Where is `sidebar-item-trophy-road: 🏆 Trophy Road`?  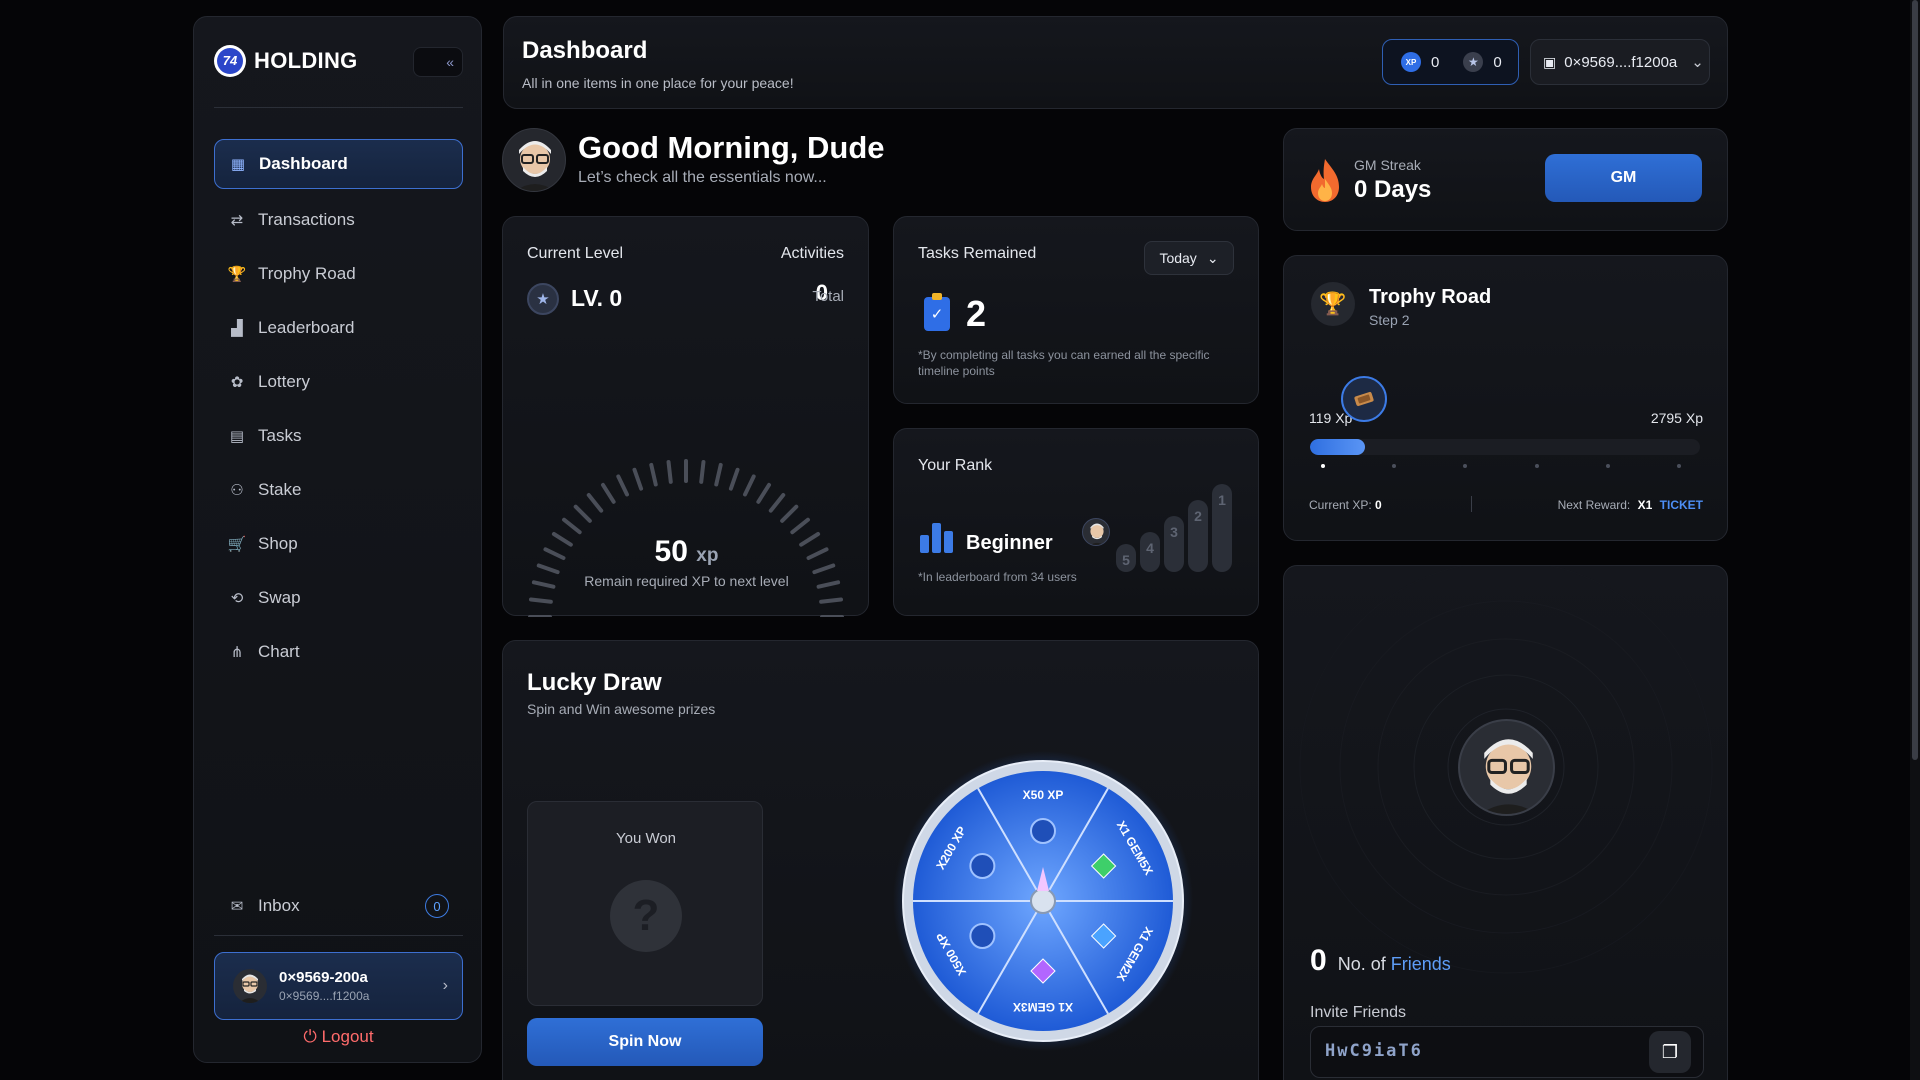 sidebar-item-trophy-road: 🏆 Trophy Road is located at coordinates (338, 274).